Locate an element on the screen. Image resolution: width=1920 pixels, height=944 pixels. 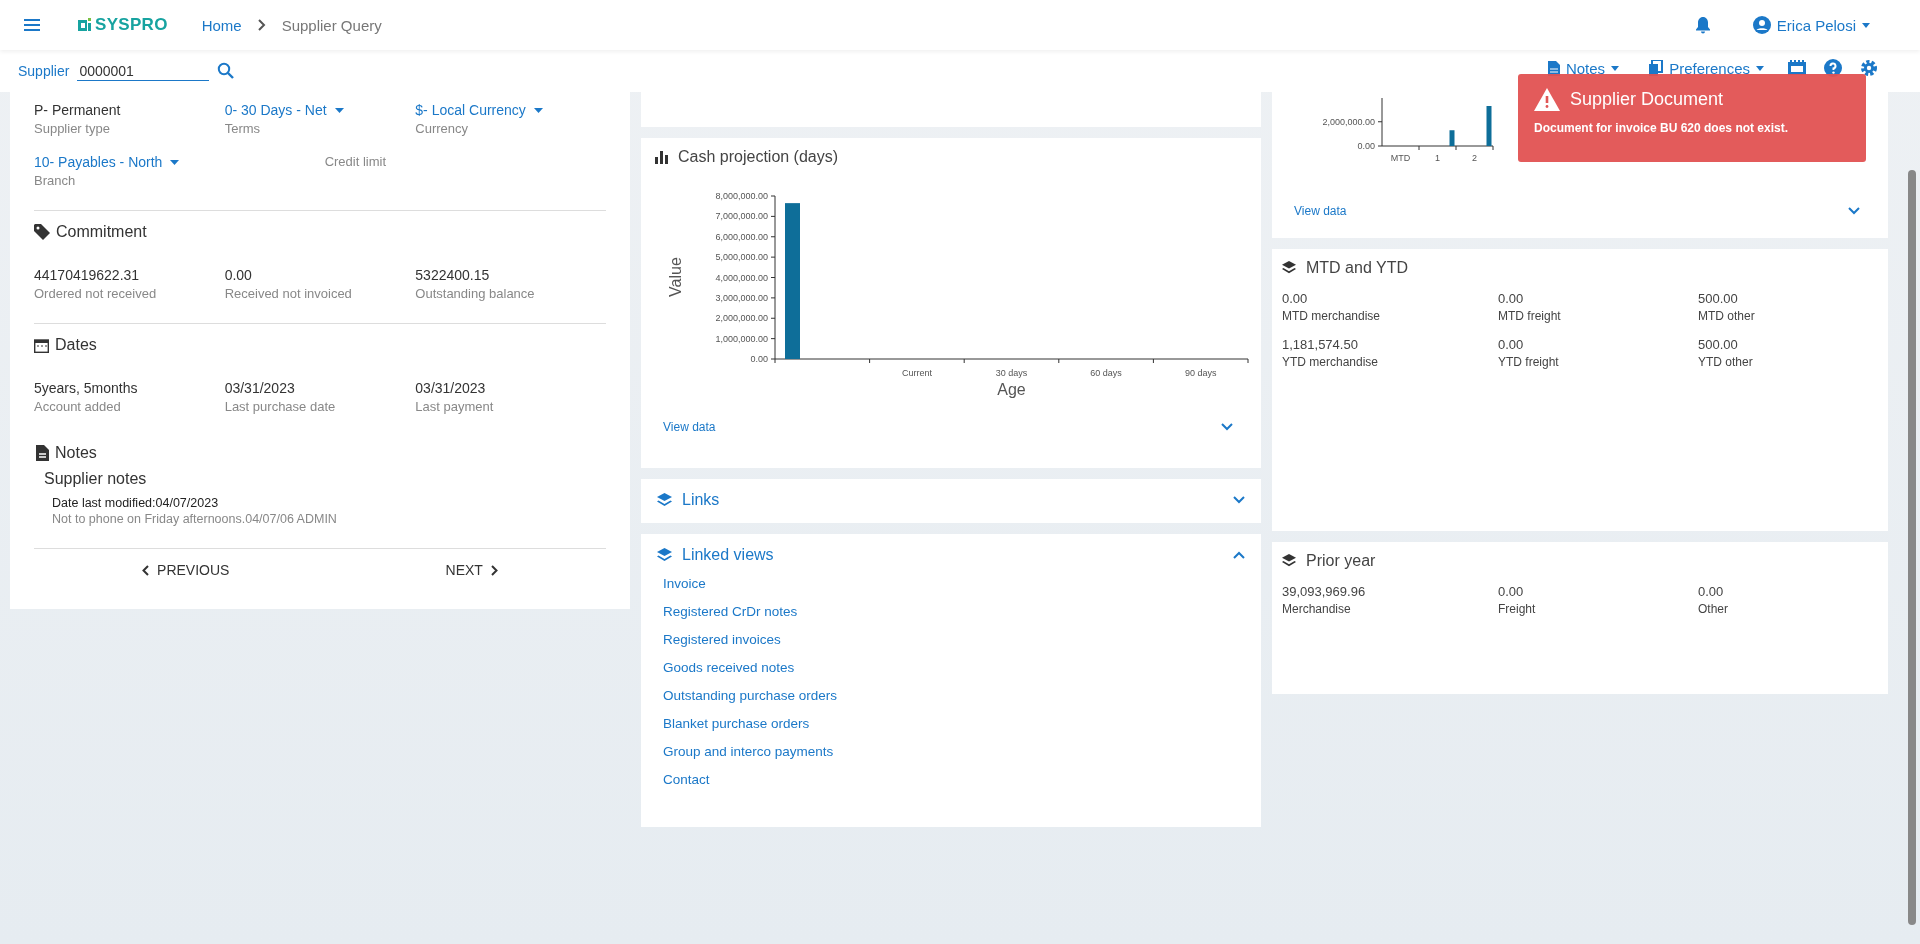
breadcrumb-link: Home is located at coordinates (221, 25).